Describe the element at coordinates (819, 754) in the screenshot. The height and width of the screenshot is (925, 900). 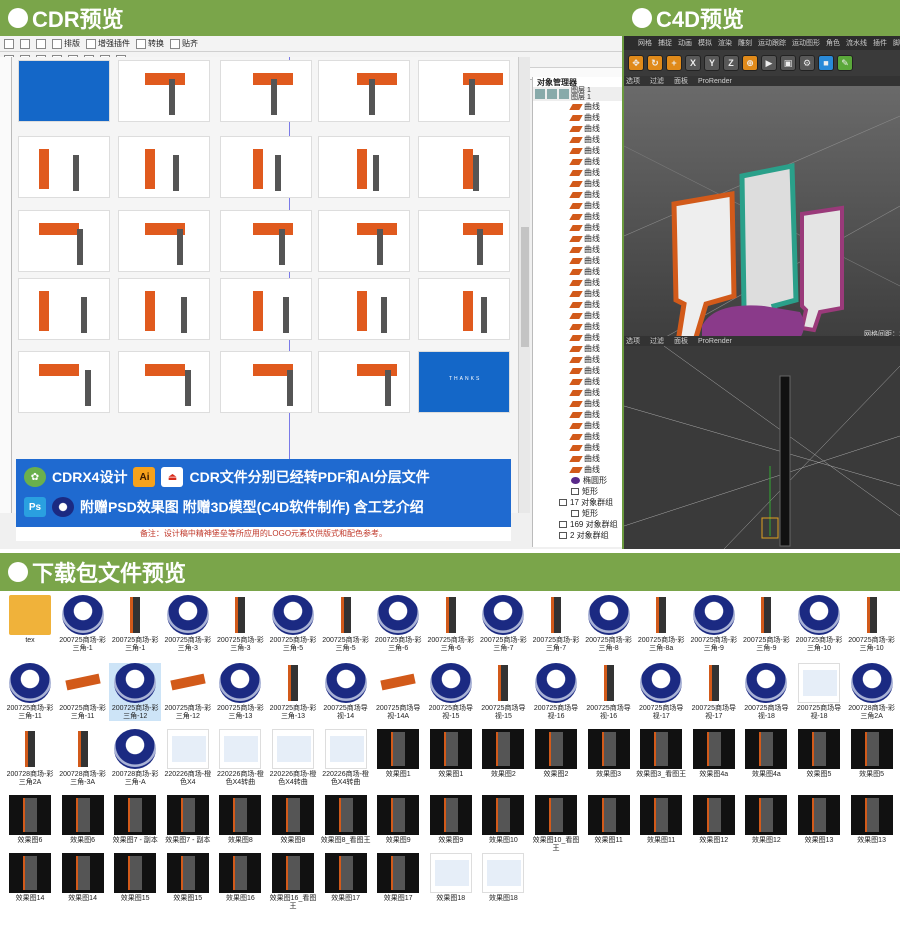
I see `file-item: 效果图5` at that location.